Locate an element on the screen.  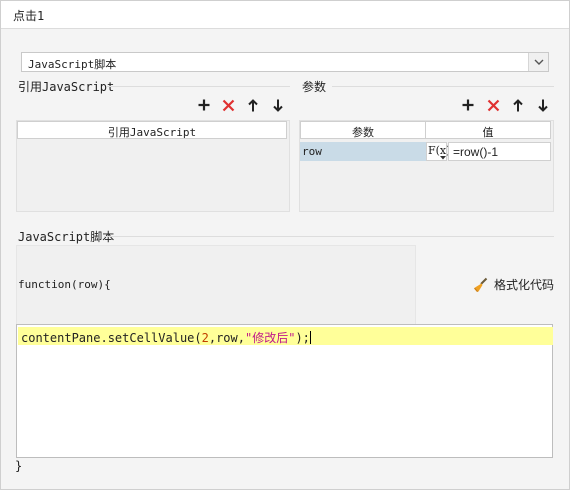
param-row-name-cell: row is located at coordinates (363, 151).